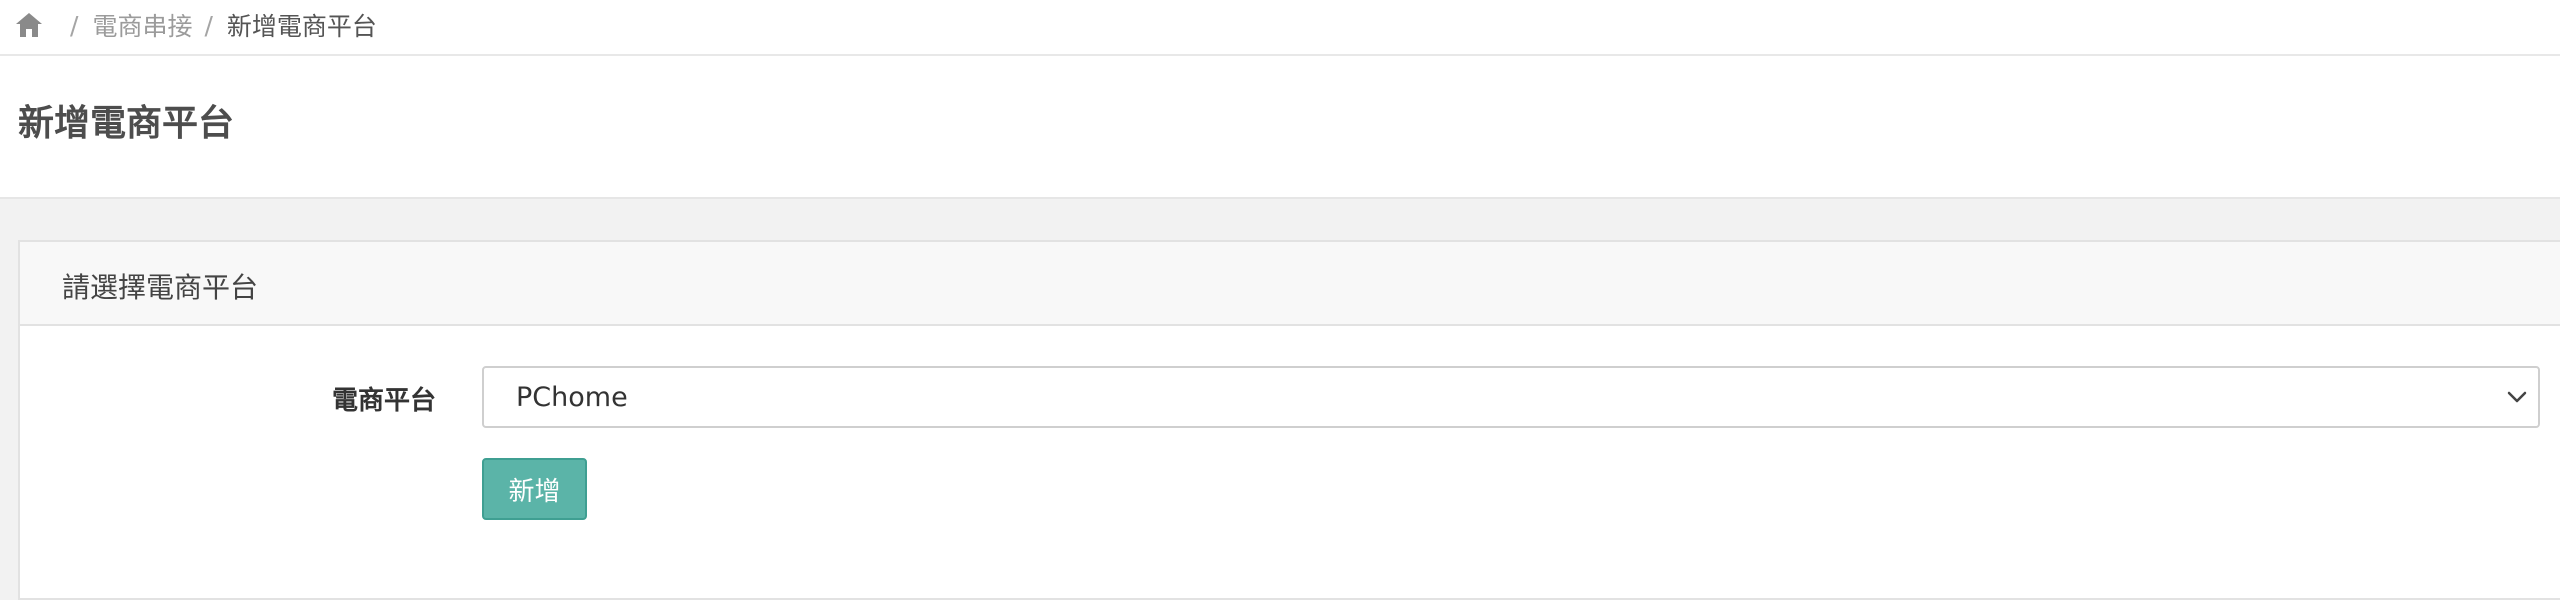 The width and height of the screenshot is (2560, 600). Describe the element at coordinates (1511, 397) in the screenshot. I see `platform-select: PChome` at that location.